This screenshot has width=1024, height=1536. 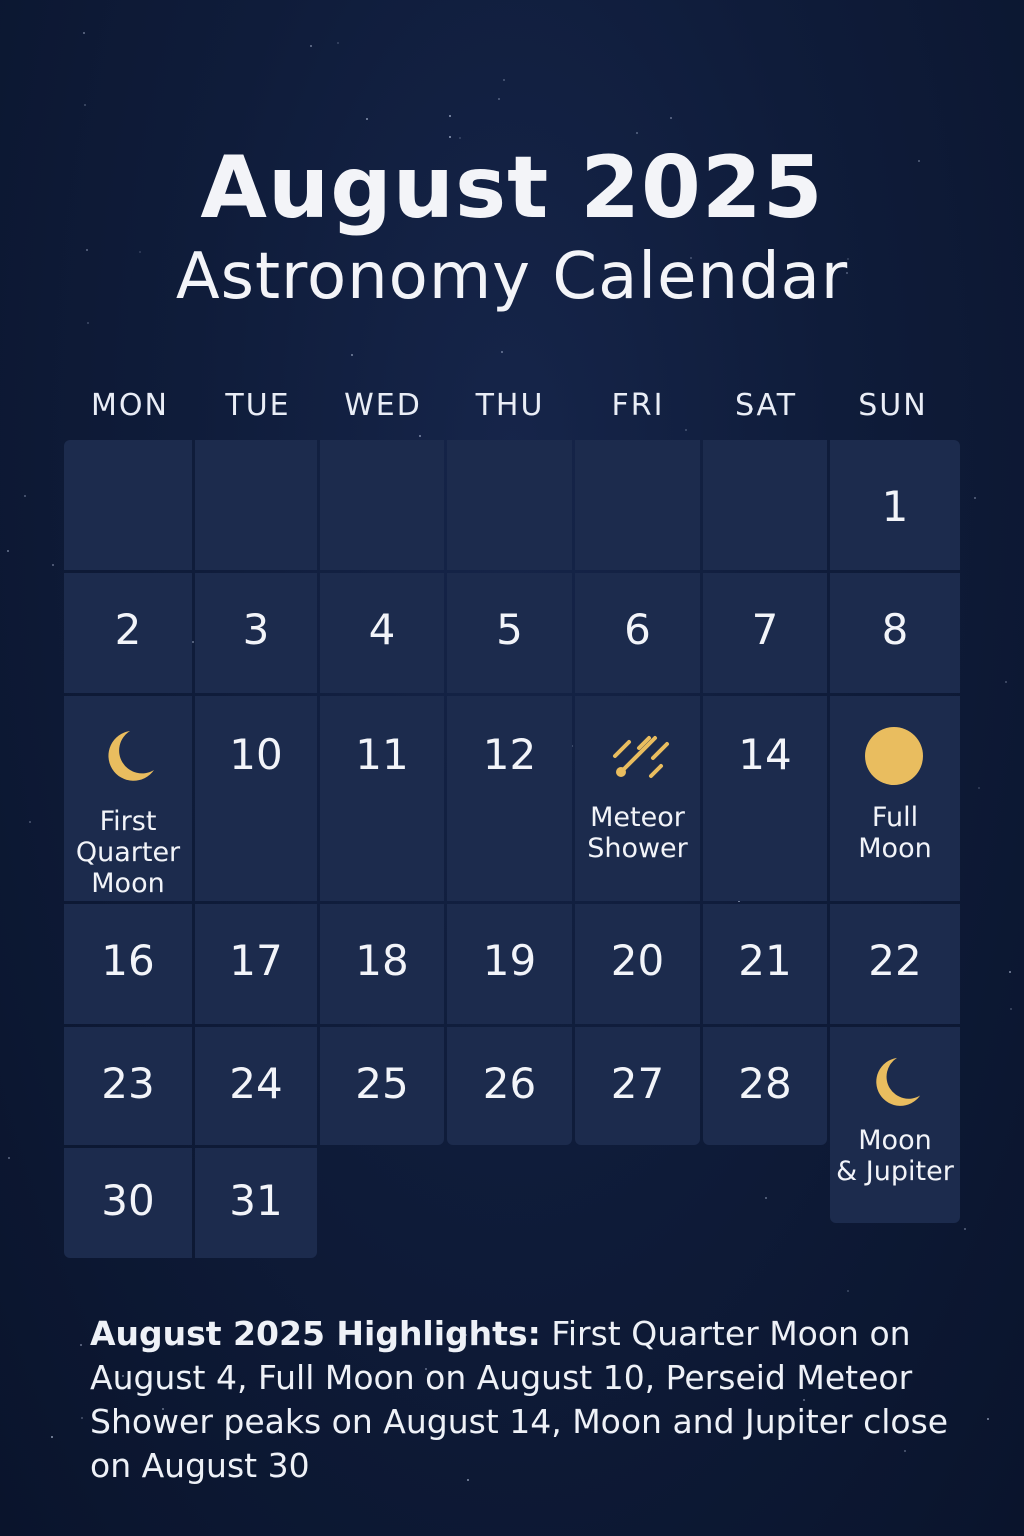 I want to click on weekday-wed: WED, so click(x=383, y=405).